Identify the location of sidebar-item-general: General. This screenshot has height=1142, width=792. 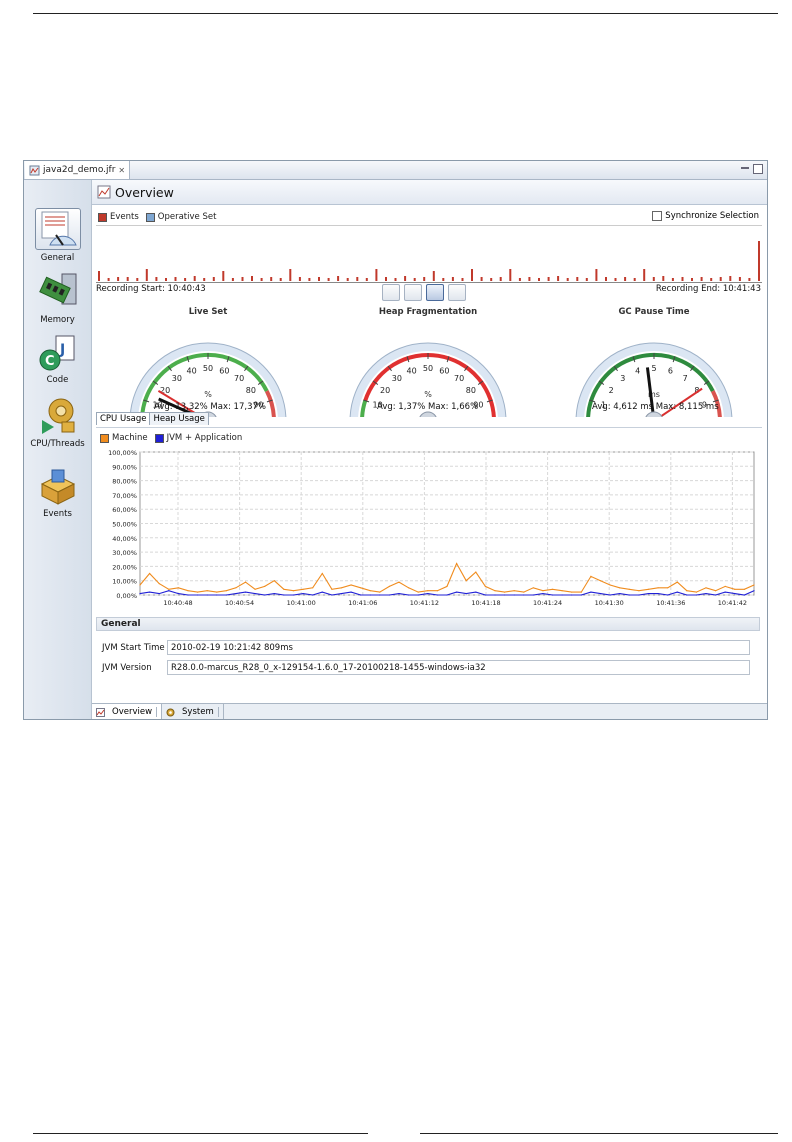
(57, 235).